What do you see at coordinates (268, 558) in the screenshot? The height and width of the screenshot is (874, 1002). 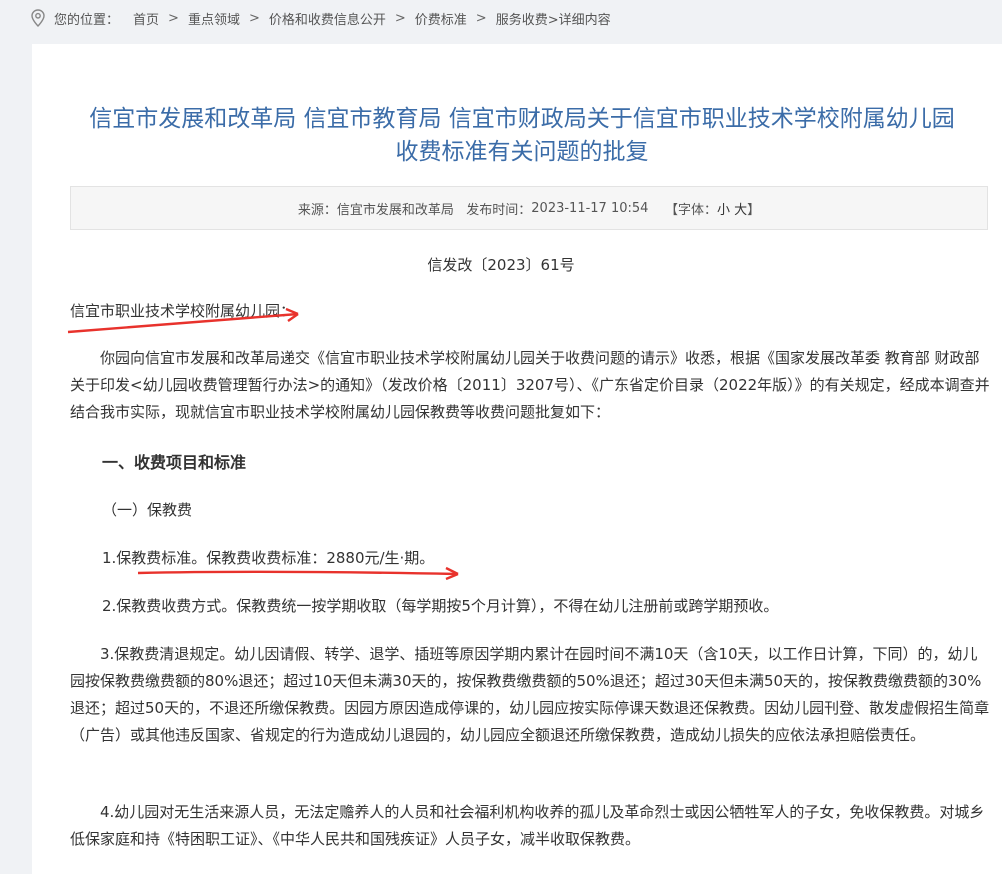 I see `item-tuition-standard: 1.保教费标准。保教费收费标准：2880元/生·期。` at bounding box center [268, 558].